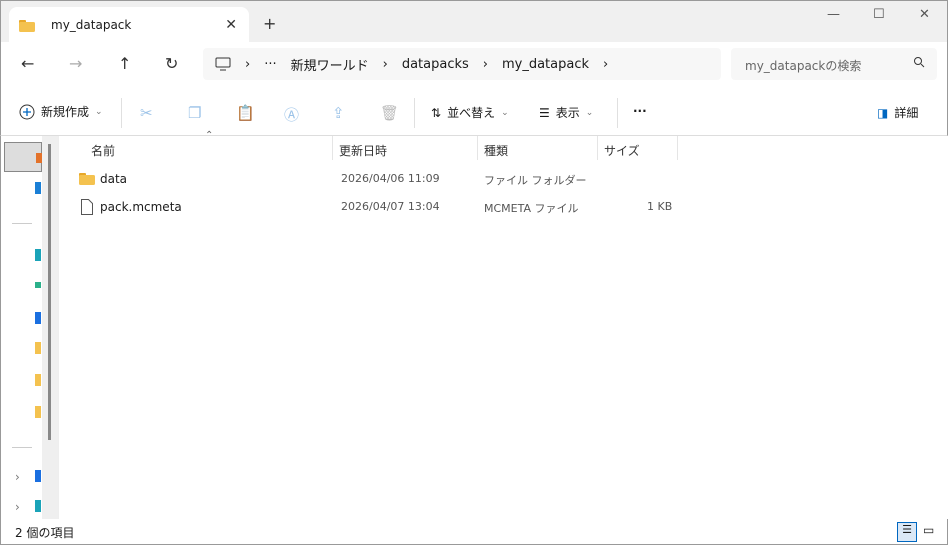 This screenshot has height=545, width=948. What do you see at coordinates (209, 148) in the screenshot?
I see `column-header-name: 名前` at bounding box center [209, 148].